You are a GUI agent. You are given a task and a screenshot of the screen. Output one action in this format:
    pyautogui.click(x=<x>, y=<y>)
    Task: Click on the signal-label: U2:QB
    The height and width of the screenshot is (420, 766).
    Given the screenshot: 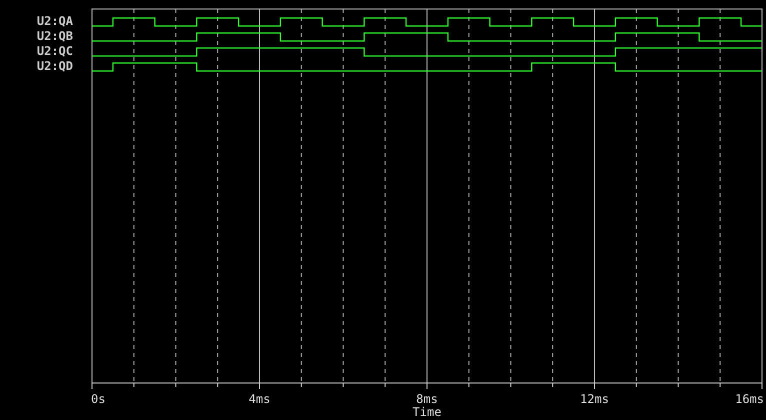 What is the action you would take?
    pyautogui.click(x=54, y=36)
    